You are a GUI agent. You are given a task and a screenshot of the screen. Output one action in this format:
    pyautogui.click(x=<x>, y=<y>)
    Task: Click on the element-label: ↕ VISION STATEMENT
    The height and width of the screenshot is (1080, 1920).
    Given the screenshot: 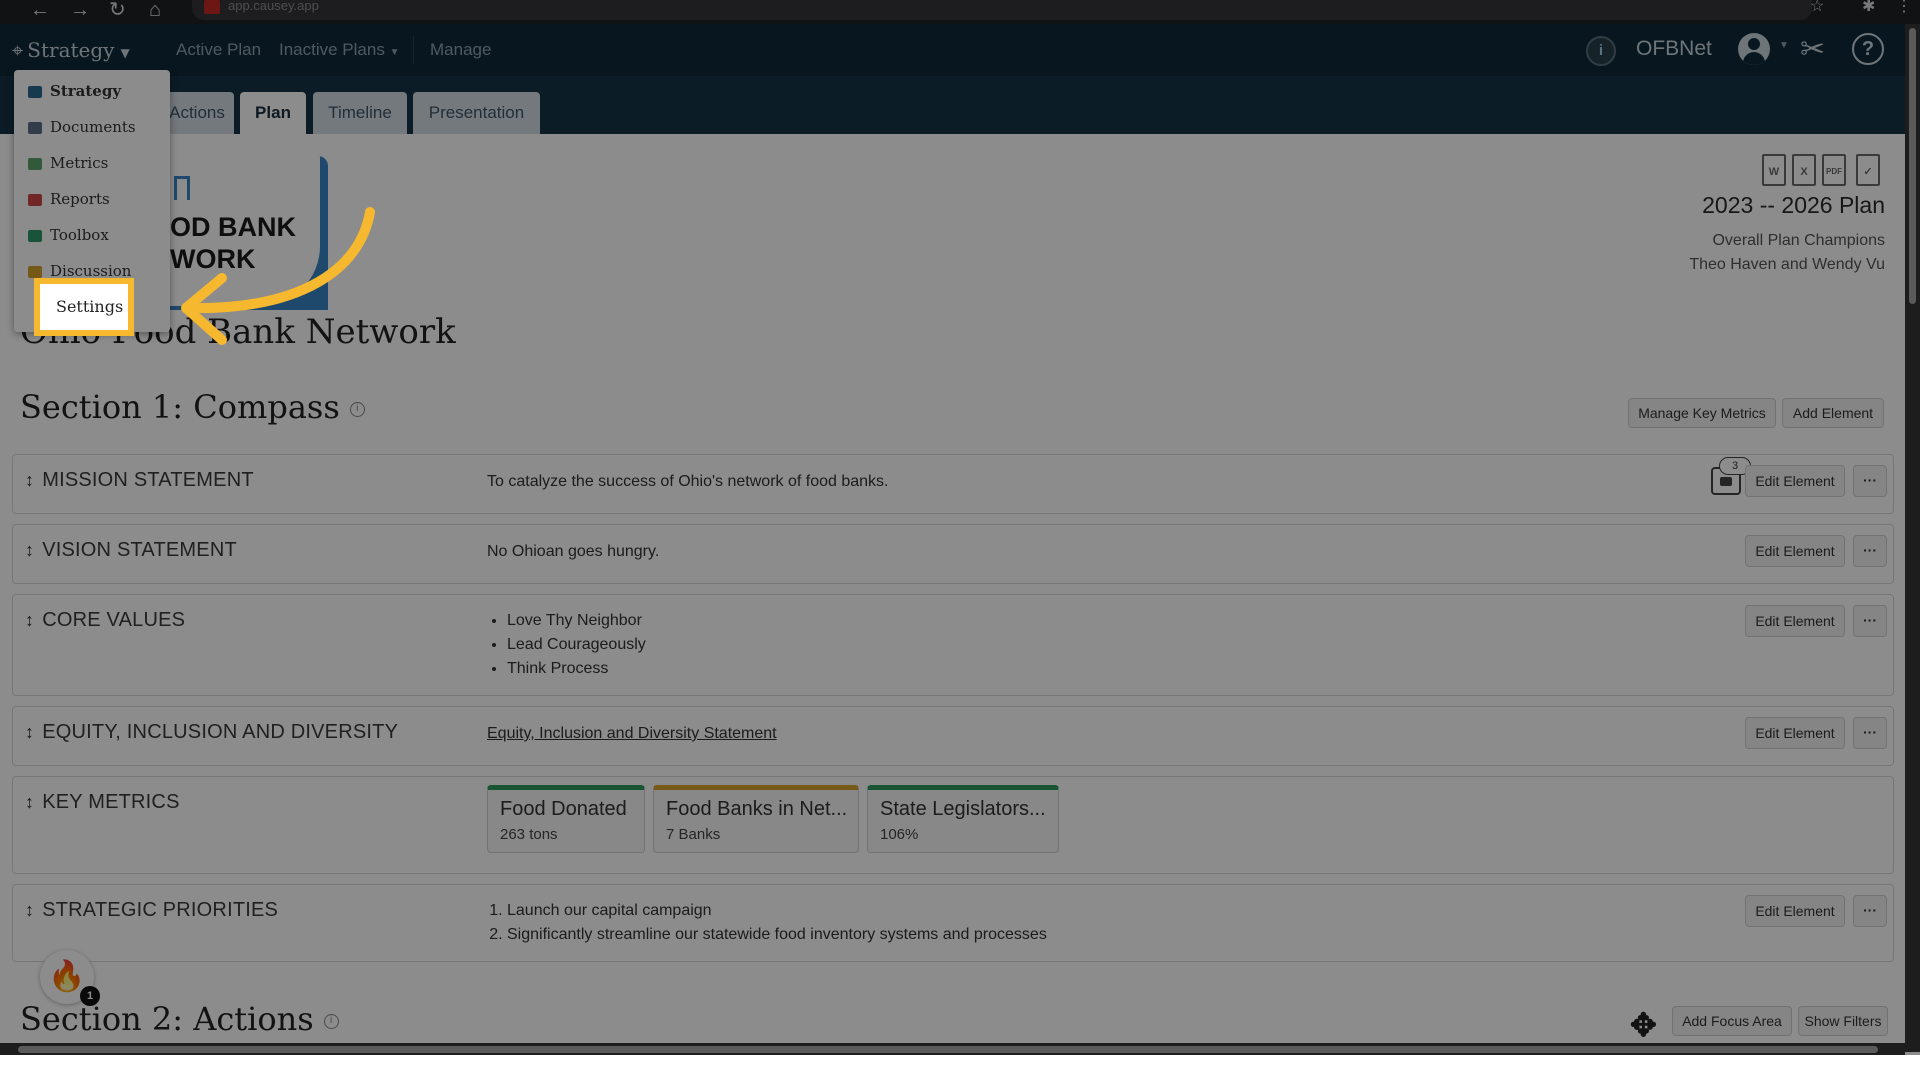 What is the action you would take?
    pyautogui.click(x=131, y=550)
    